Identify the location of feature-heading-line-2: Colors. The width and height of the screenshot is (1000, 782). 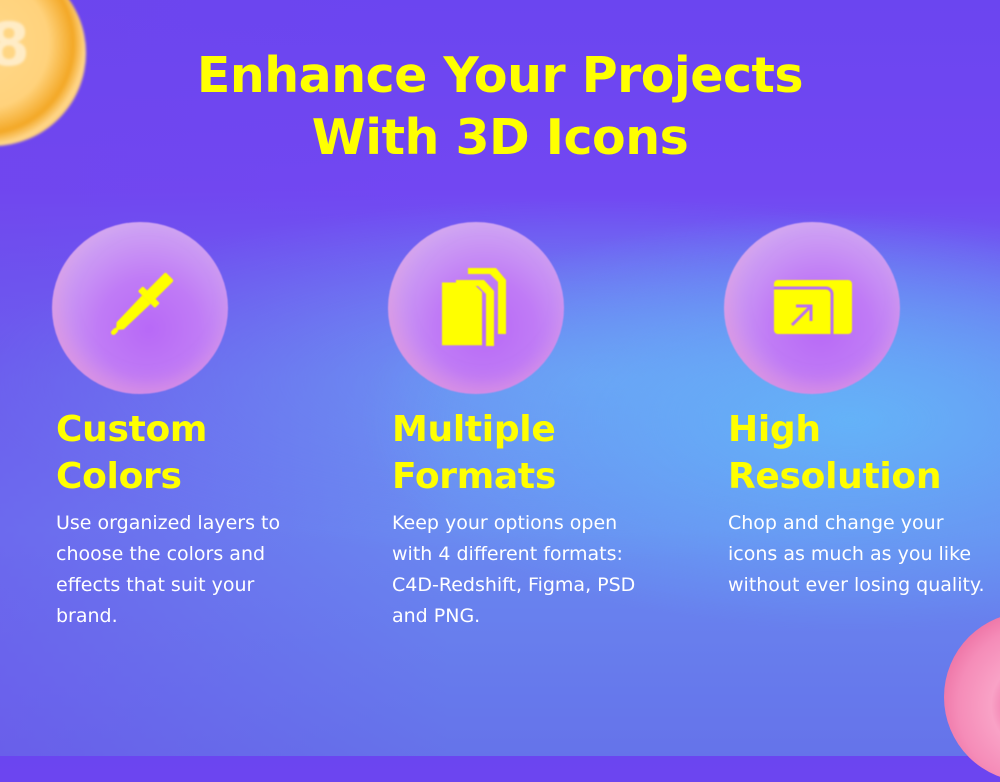
(119, 476).